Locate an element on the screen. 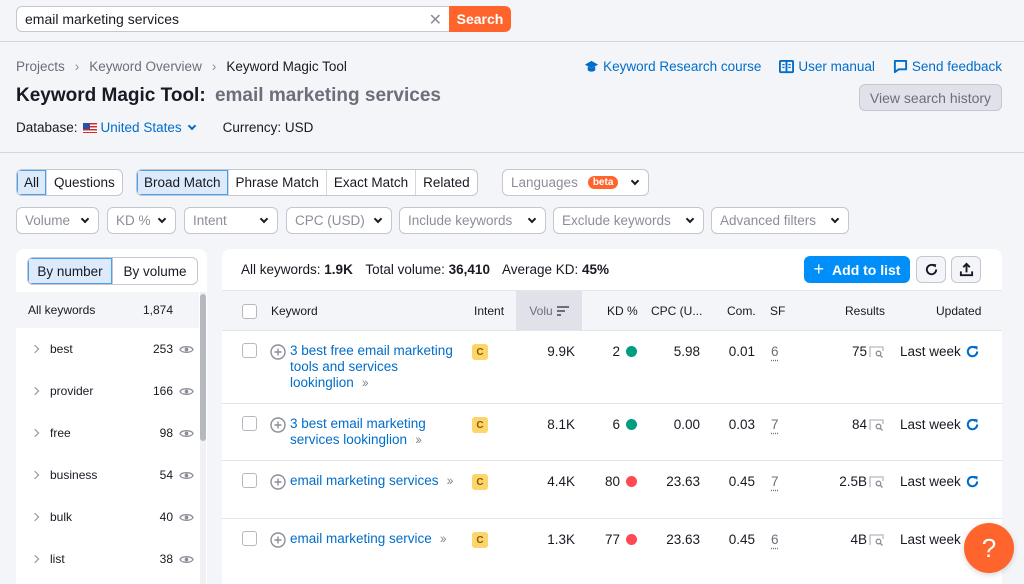  help-button: ? is located at coordinates (989, 548).